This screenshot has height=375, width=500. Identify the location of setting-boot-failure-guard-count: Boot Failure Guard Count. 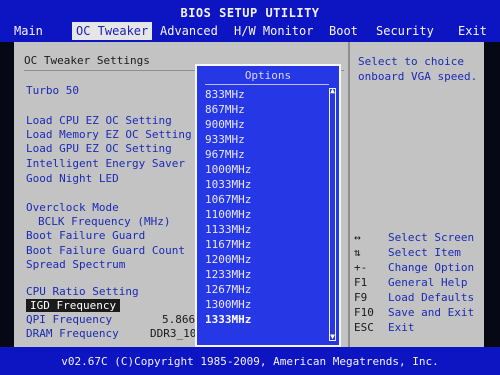
(105, 250).